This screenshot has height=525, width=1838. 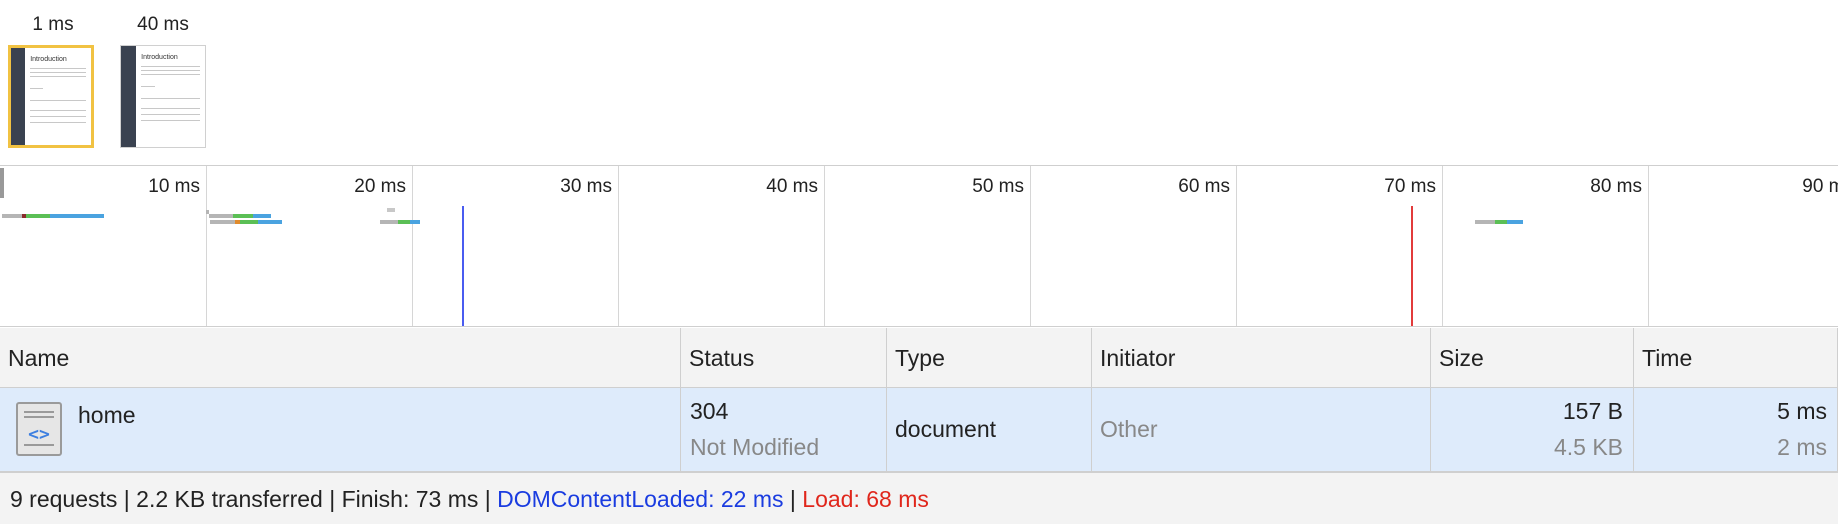 What do you see at coordinates (174, 186) in the screenshot?
I see `overview-tick-label: 10 ms` at bounding box center [174, 186].